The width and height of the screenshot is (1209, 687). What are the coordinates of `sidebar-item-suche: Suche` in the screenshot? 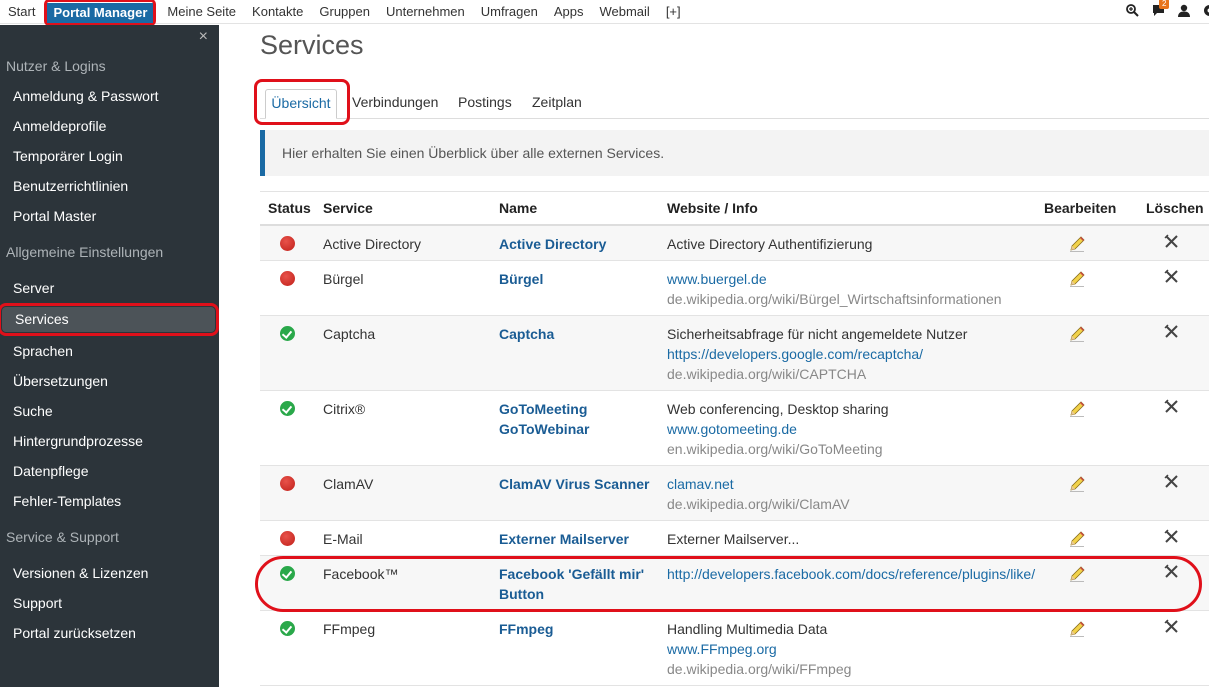 It's located at (109, 411).